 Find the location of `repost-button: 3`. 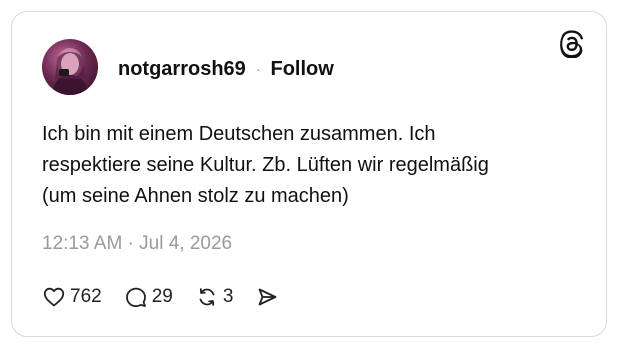

repost-button: 3 is located at coordinates (214, 297).